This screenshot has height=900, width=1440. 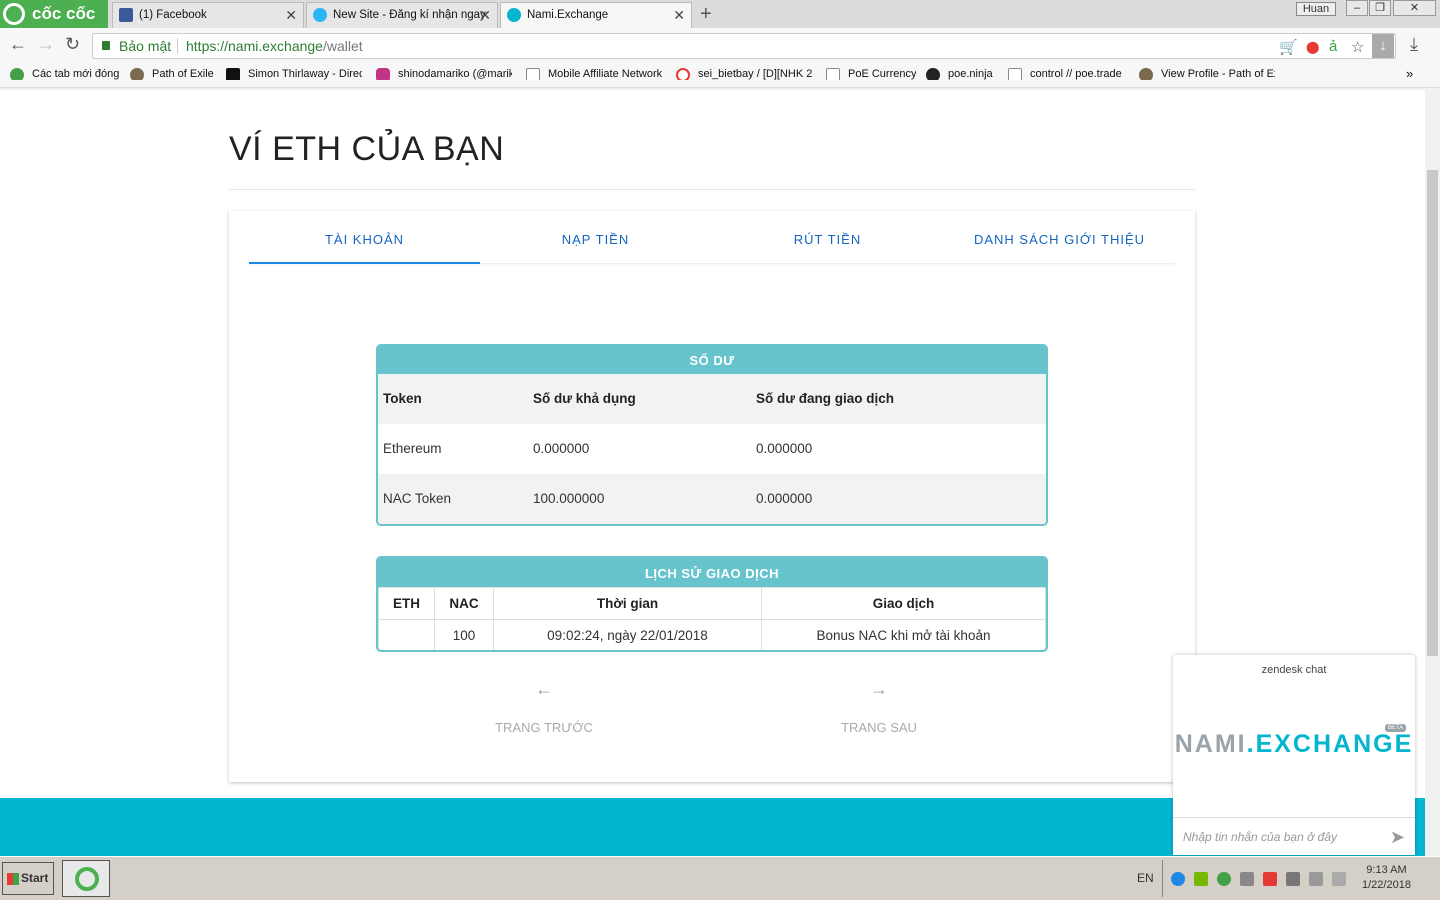 I want to click on table-row: NAC Token 100.000000 0.000000, so click(x=712, y=499).